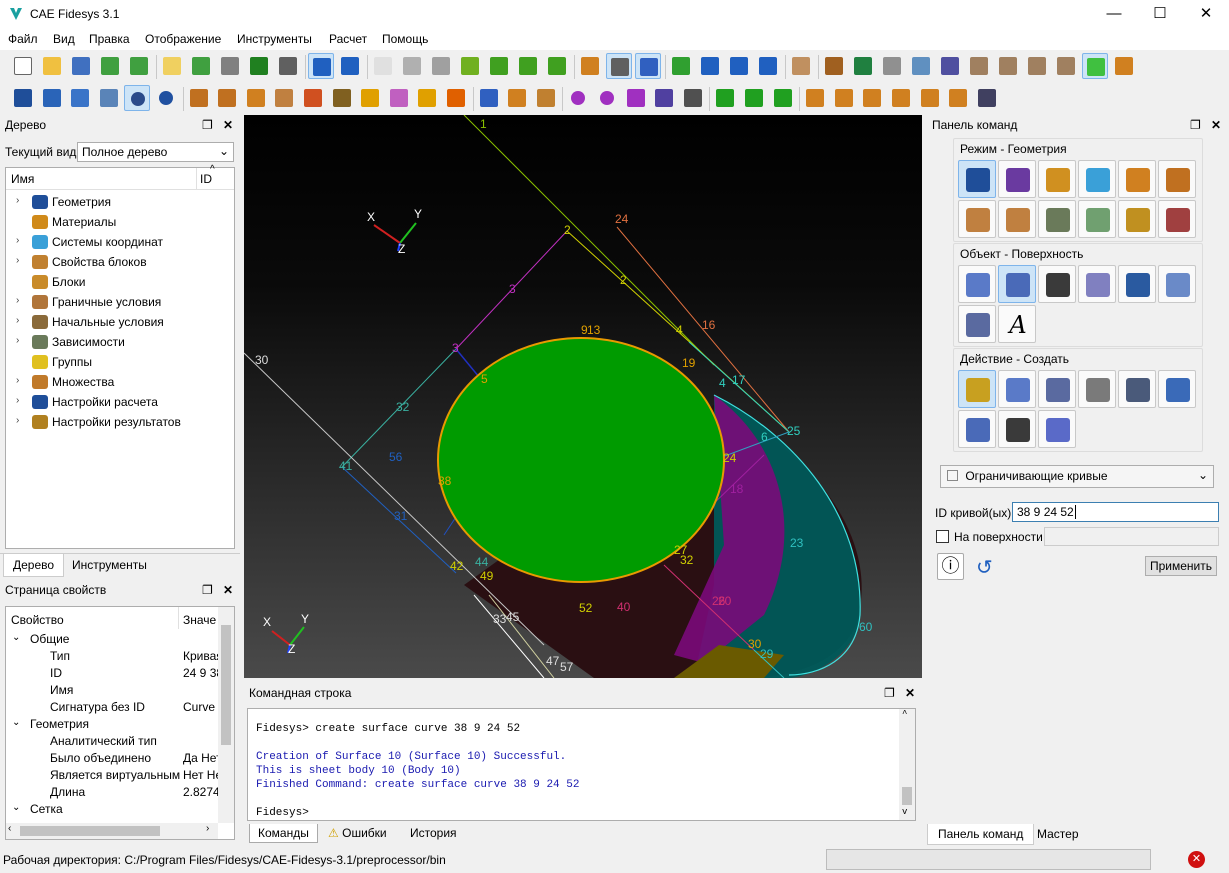 The width and height of the screenshot is (1229, 873). What do you see at coordinates (412, 66) in the screenshot?
I see `view-back-icon` at bounding box center [412, 66].